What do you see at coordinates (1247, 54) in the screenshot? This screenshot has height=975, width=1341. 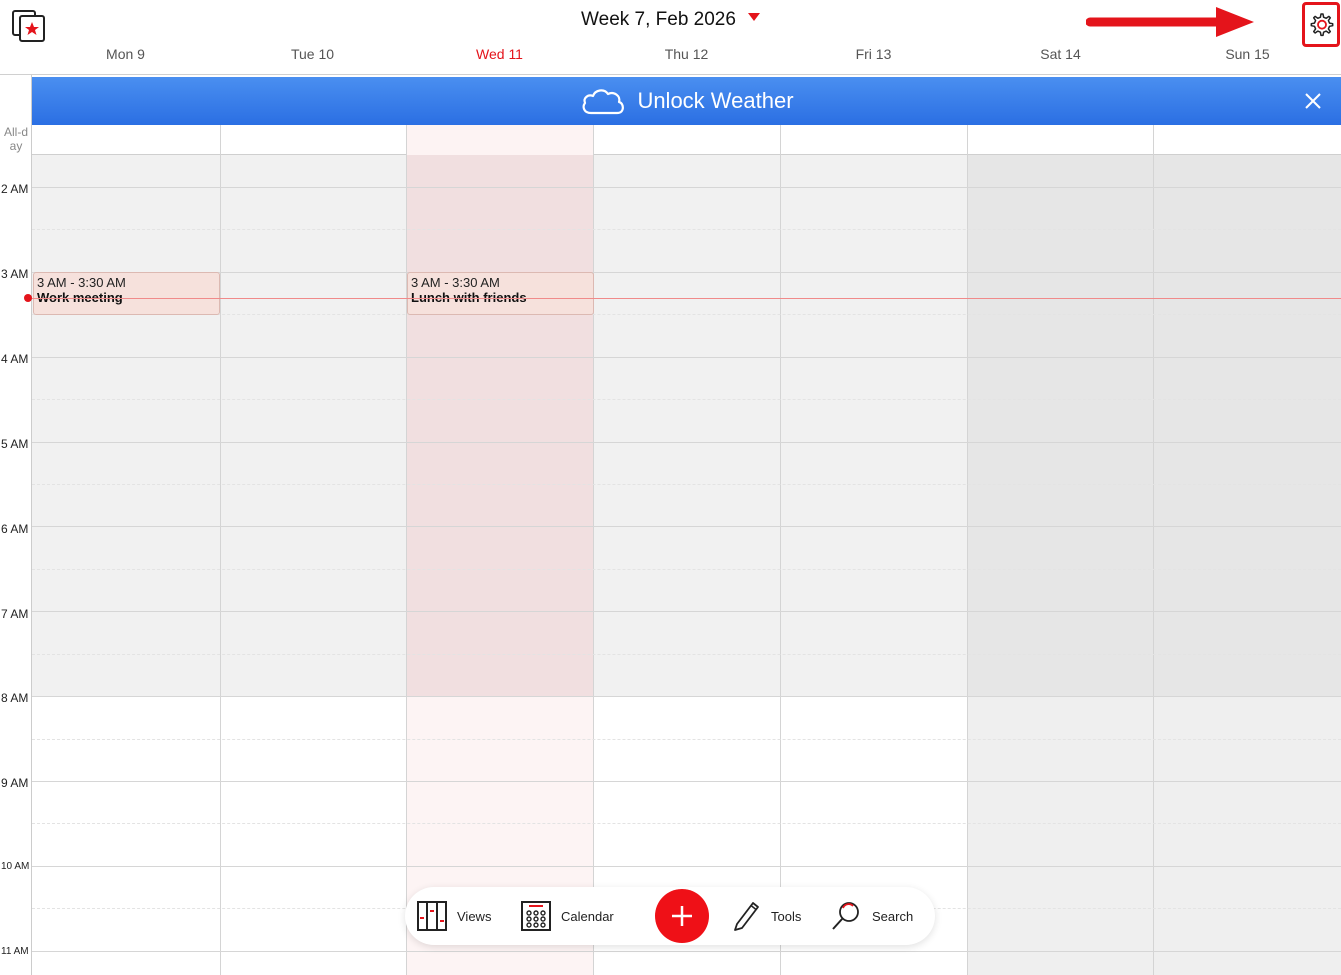 I see `day-header-sun: Sun 15` at bounding box center [1247, 54].